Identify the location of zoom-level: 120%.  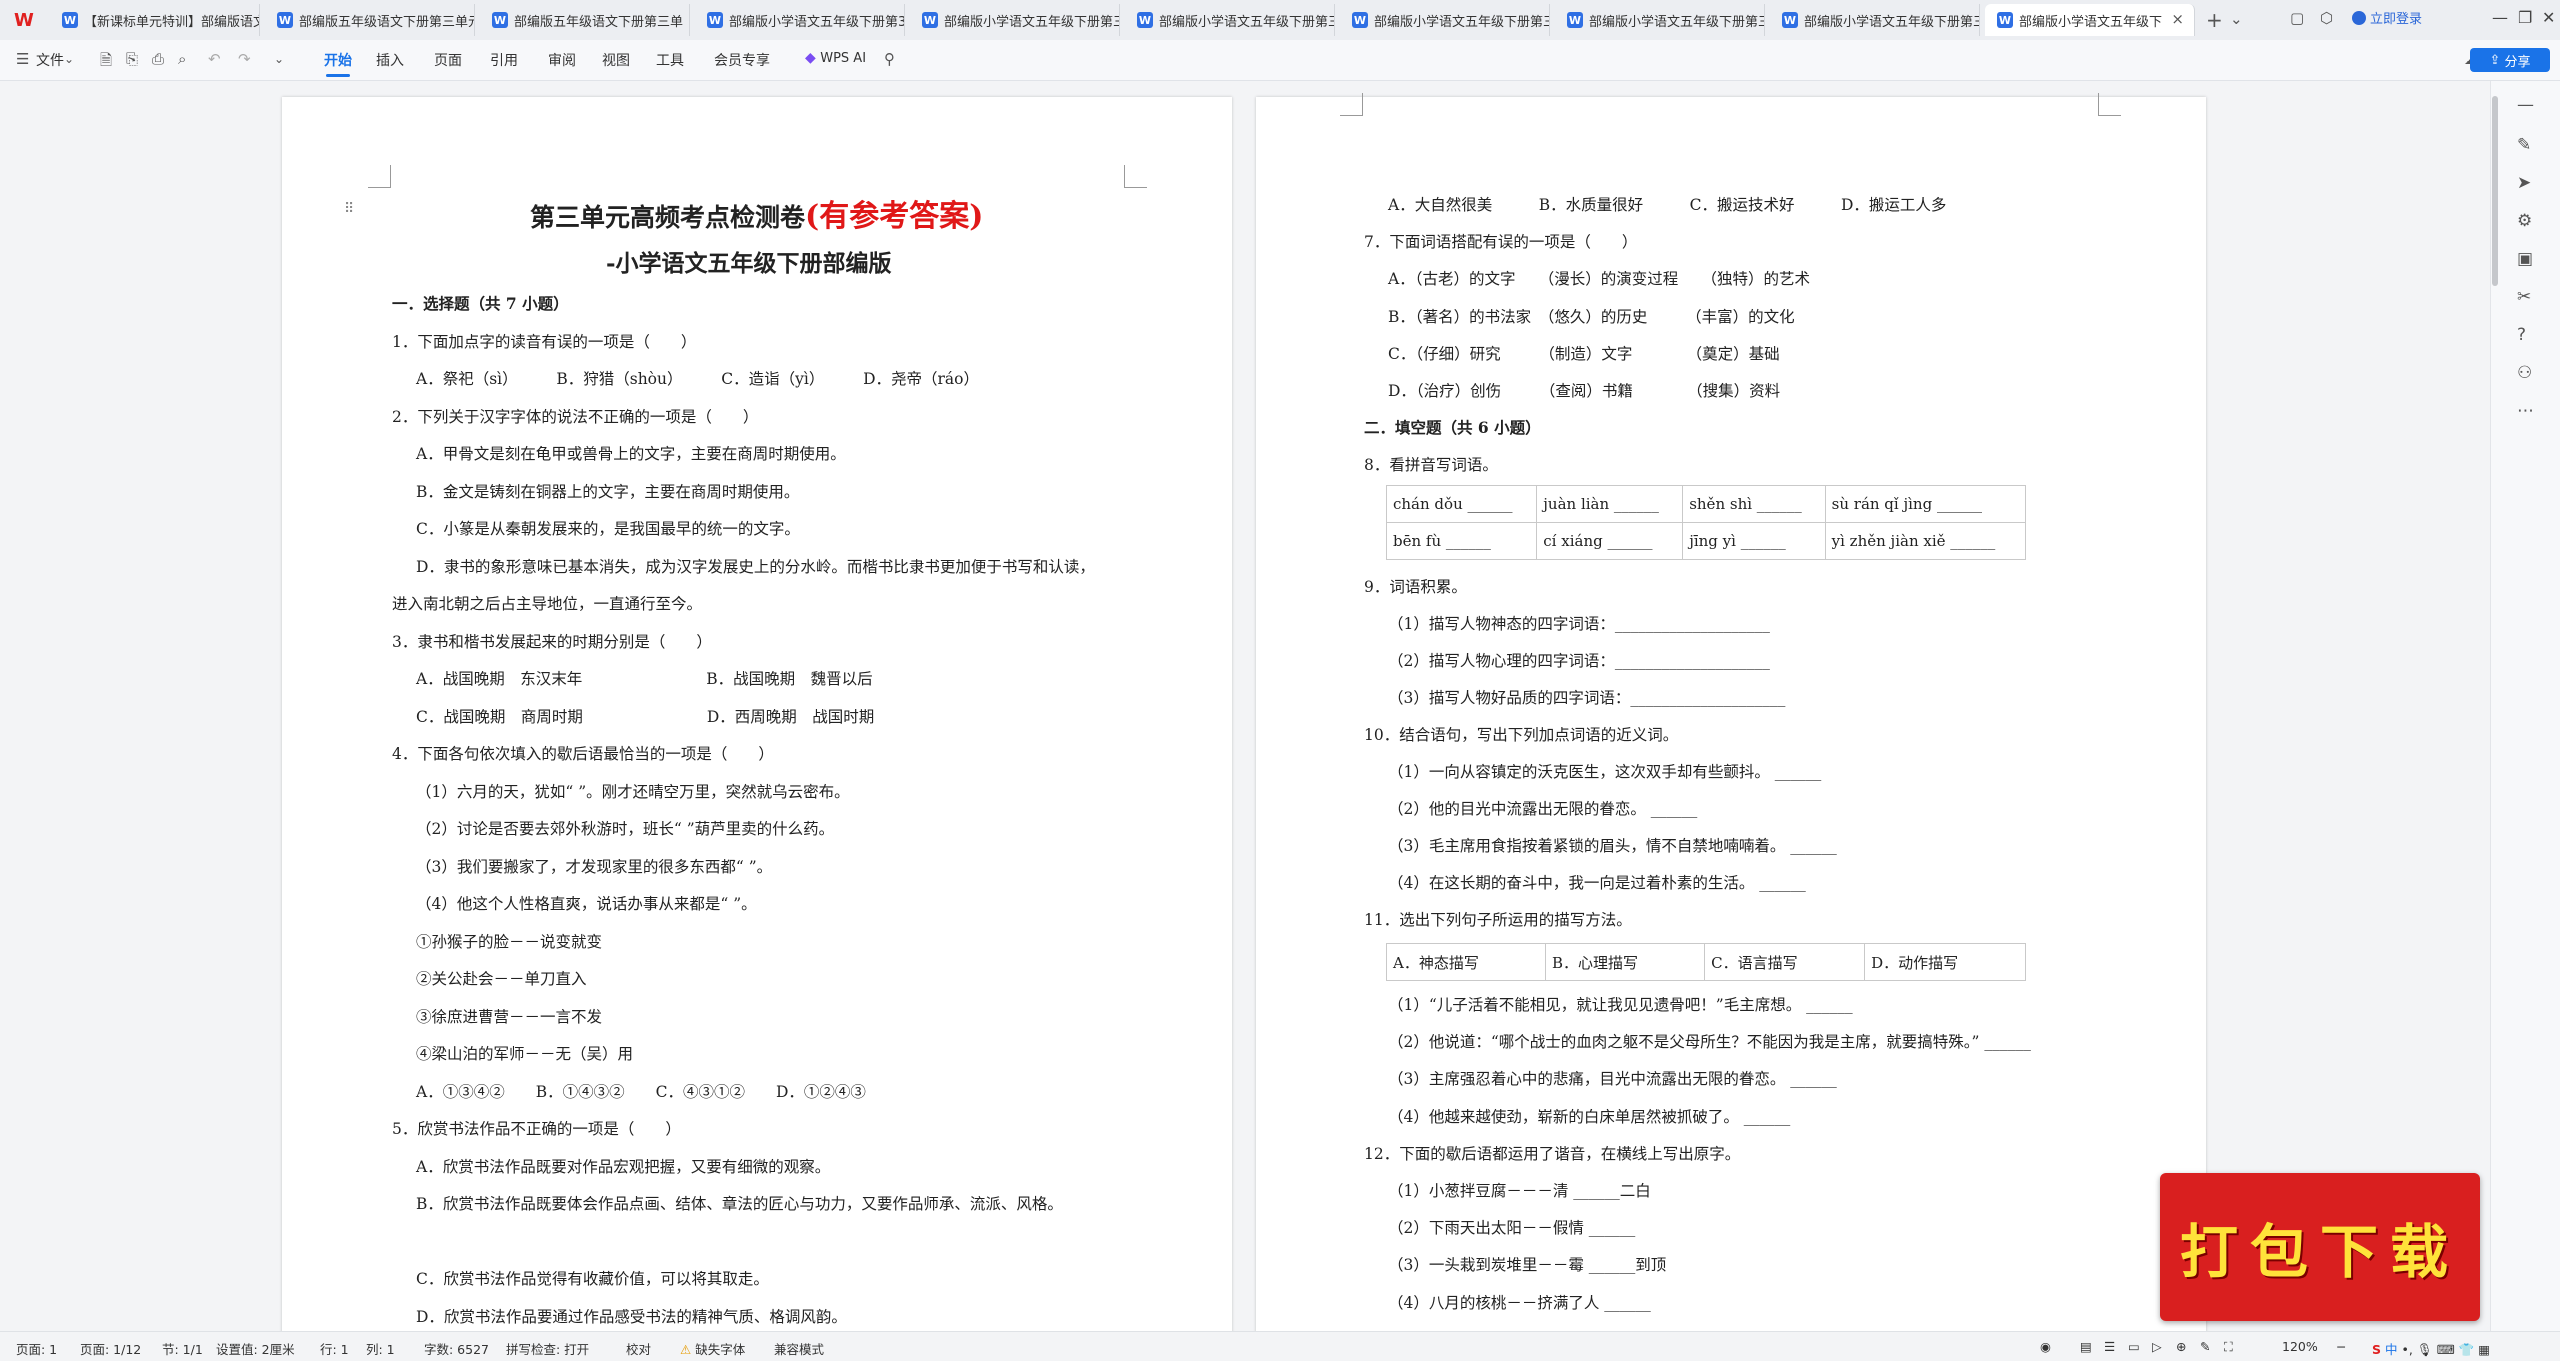
(2300, 1346).